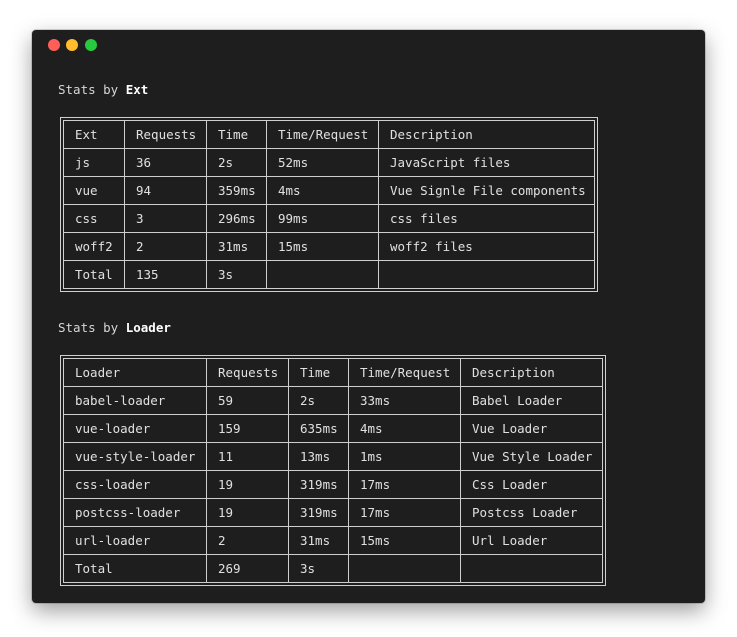  Describe the element at coordinates (165, 162) in the screenshot. I see `table-cell: 36` at that location.